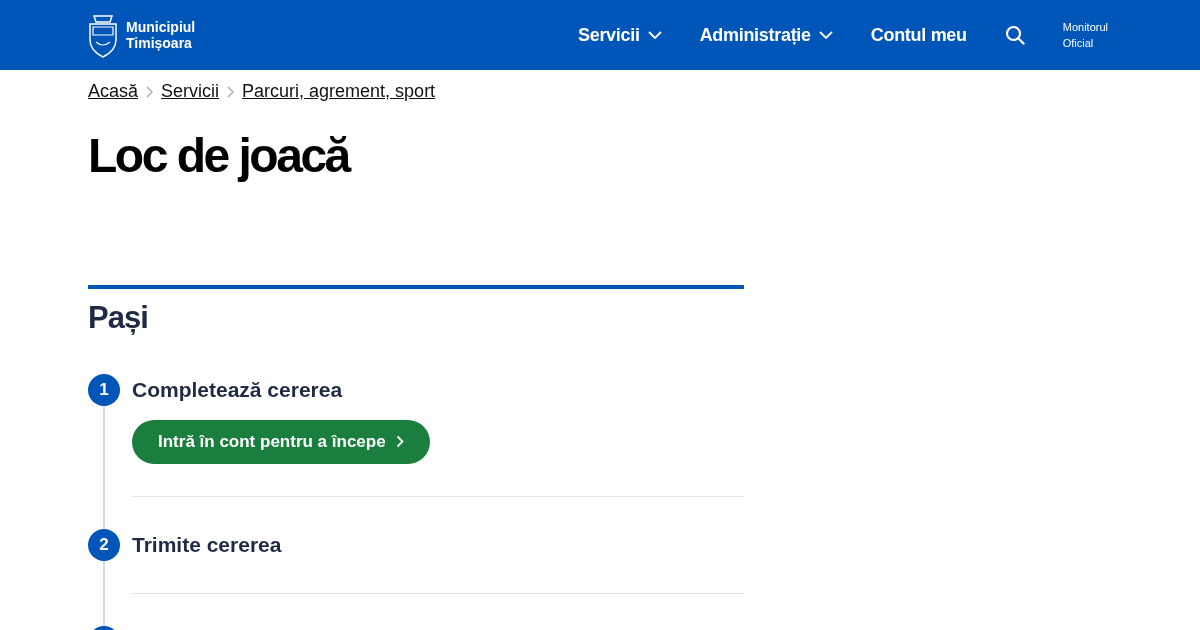 The image size is (1200, 630). What do you see at coordinates (104, 544) in the screenshot?
I see `step-number: 2` at bounding box center [104, 544].